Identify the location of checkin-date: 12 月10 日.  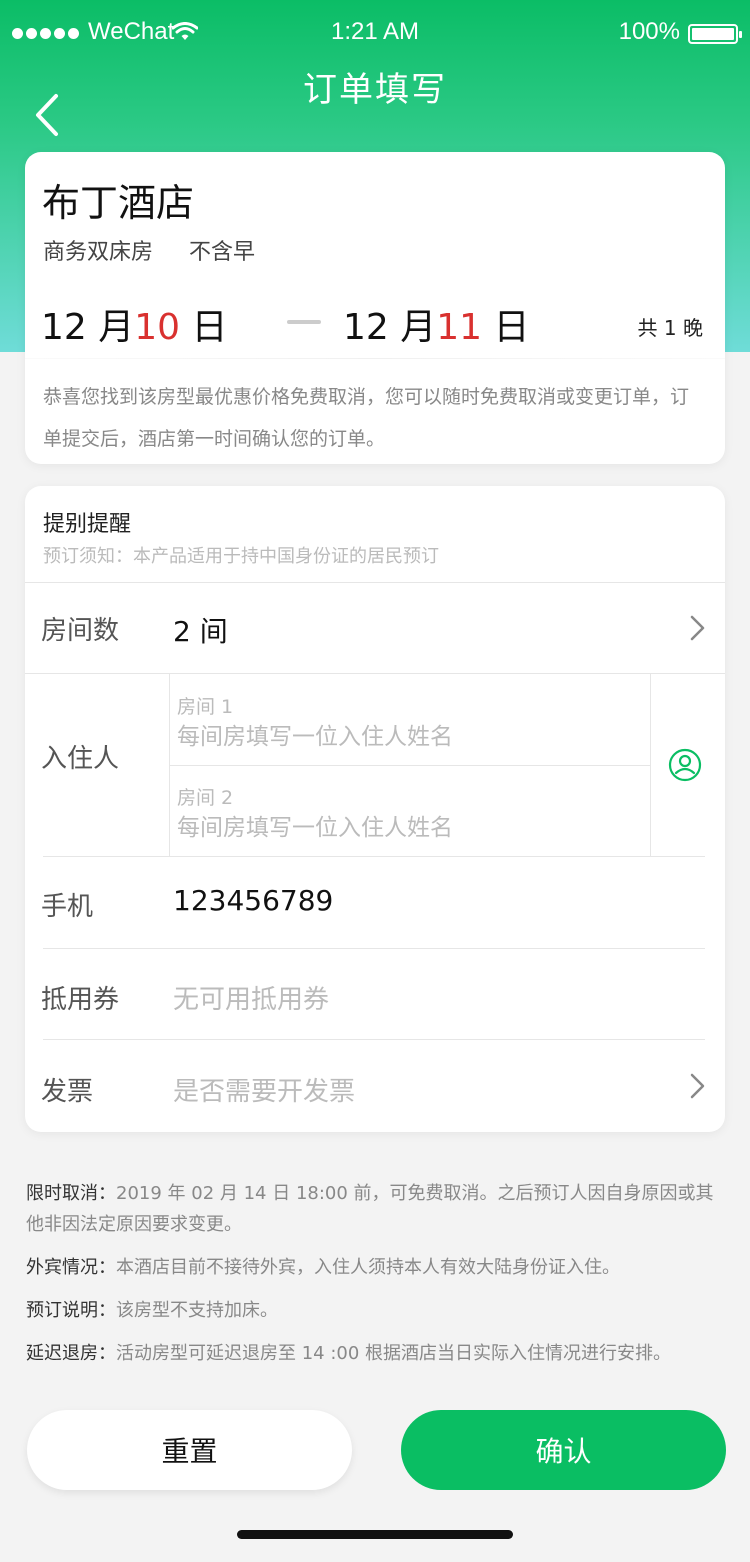
(134, 327).